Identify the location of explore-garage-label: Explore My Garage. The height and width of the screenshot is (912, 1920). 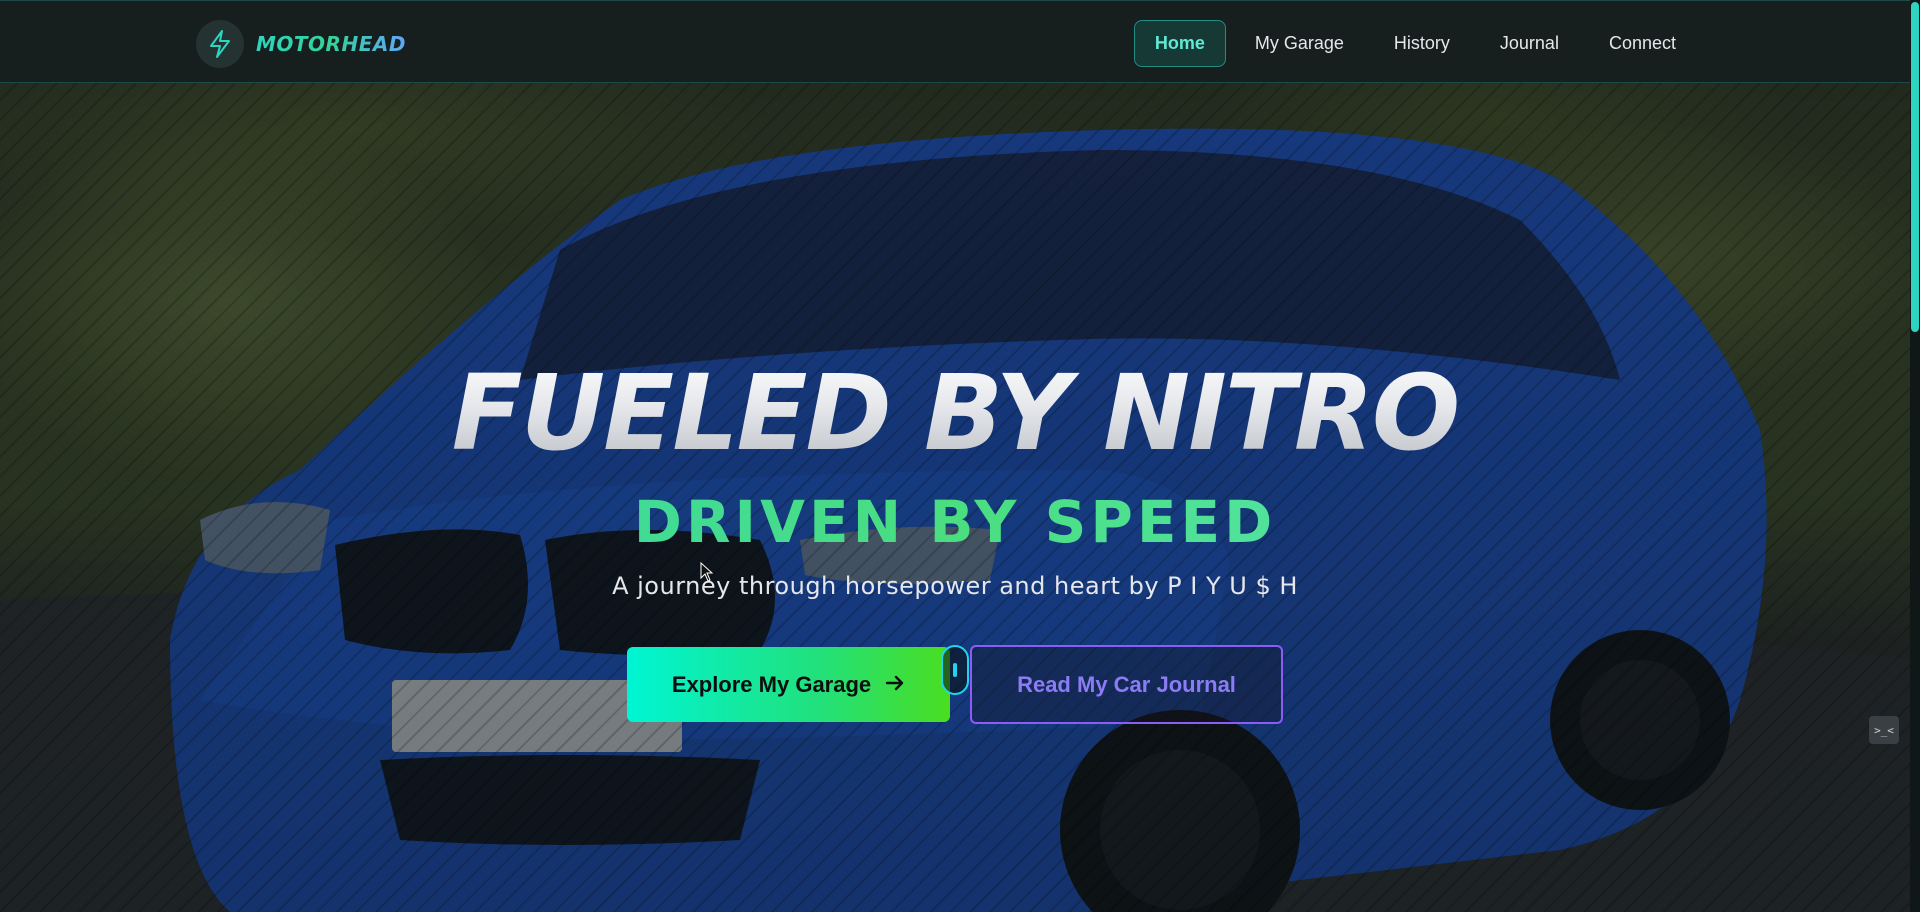
(771, 684).